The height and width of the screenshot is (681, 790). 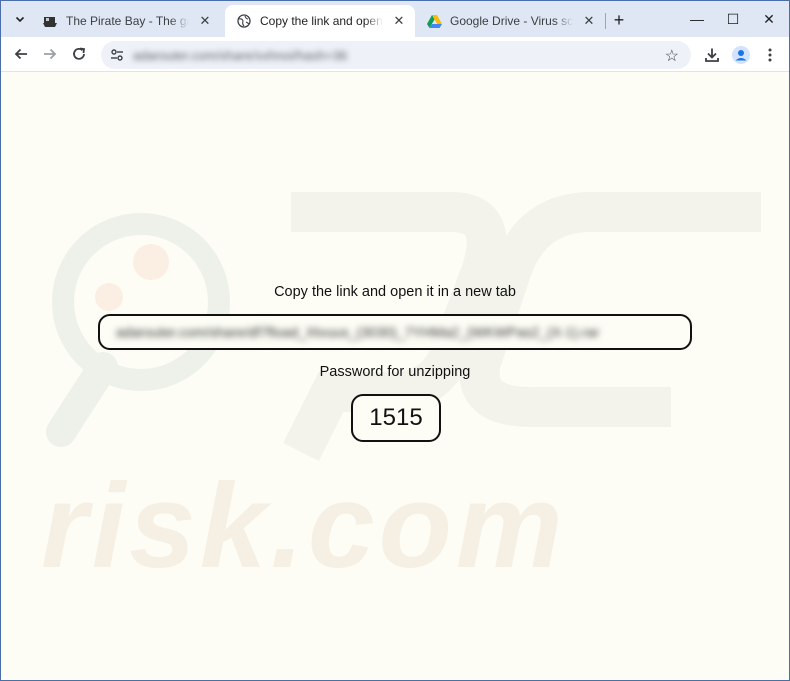 I want to click on password-value: 1515, so click(x=396, y=418).